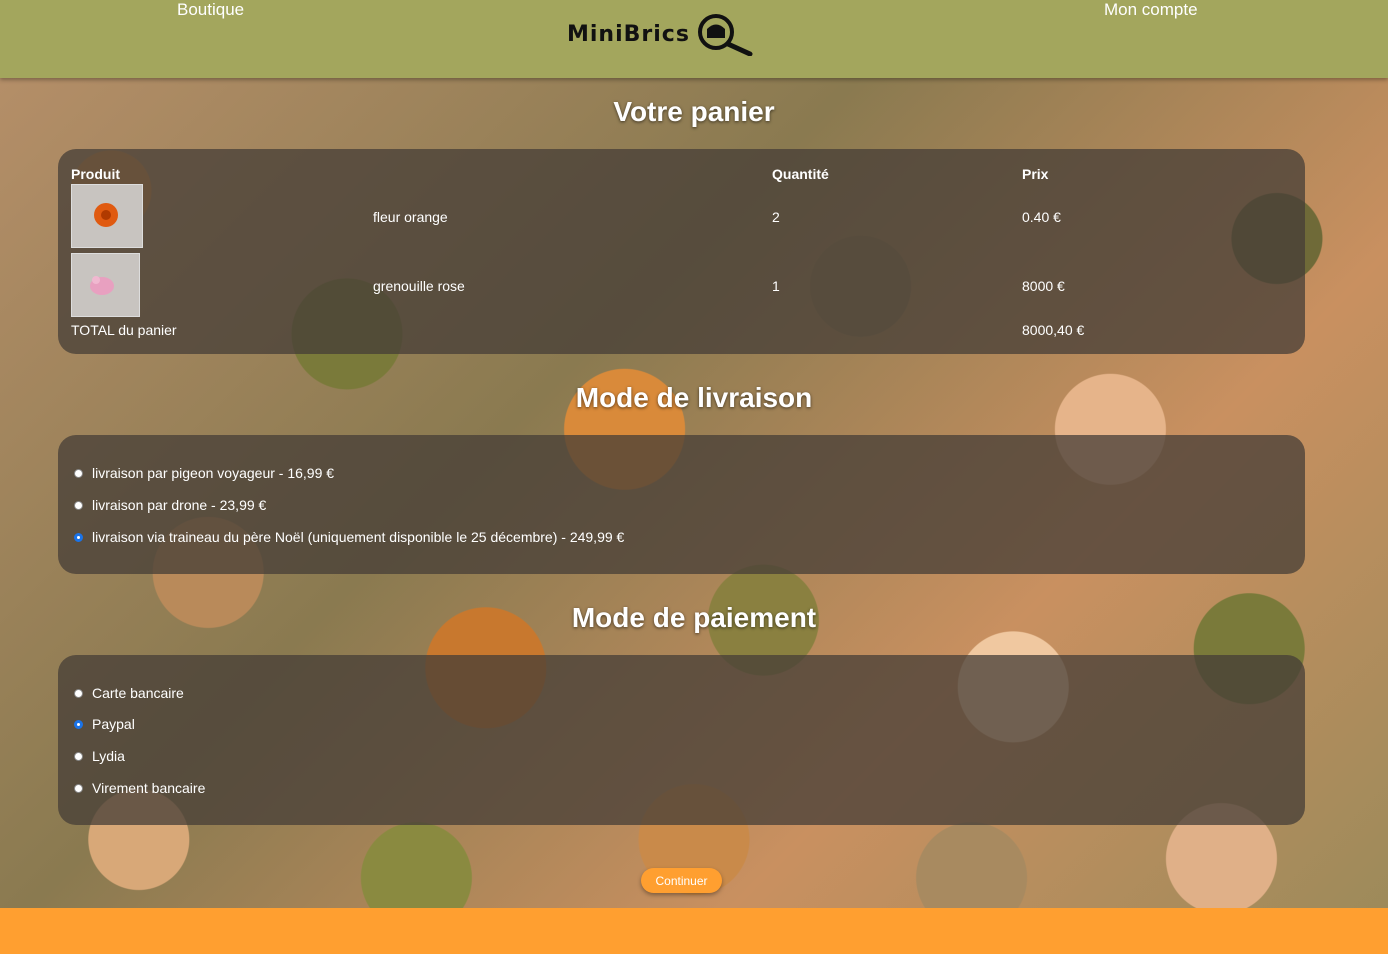  What do you see at coordinates (800, 174) in the screenshot?
I see `col-header-quantity: Quantité` at bounding box center [800, 174].